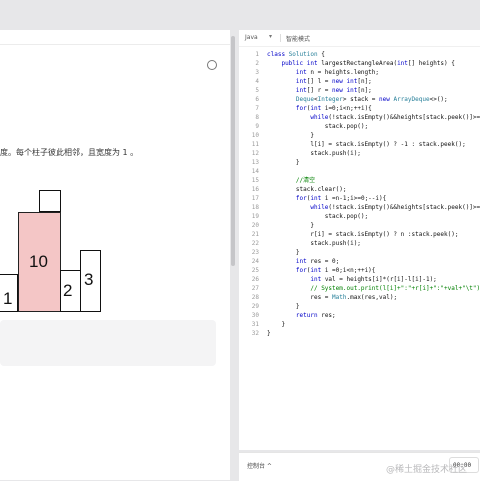 This screenshot has height=481, width=480. I want to click on code-text: return res;, so click(301, 315).